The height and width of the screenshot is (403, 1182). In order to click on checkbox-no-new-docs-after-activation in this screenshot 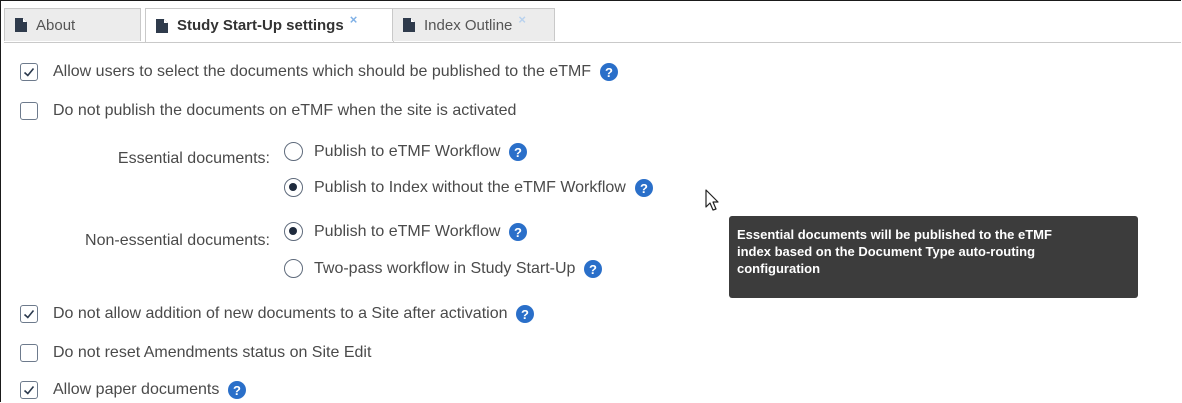, I will do `click(29, 314)`.